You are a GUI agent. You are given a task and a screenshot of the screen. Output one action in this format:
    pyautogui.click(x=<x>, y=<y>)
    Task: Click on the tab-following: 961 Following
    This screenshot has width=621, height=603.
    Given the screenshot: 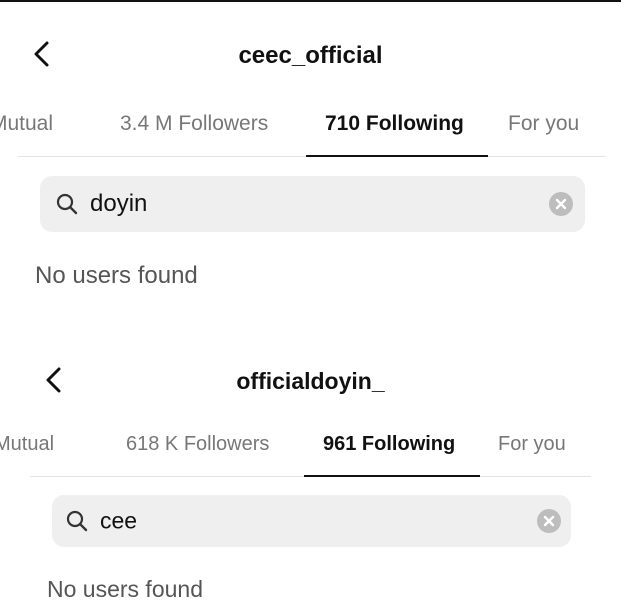 What is the action you would take?
    pyautogui.click(x=389, y=444)
    